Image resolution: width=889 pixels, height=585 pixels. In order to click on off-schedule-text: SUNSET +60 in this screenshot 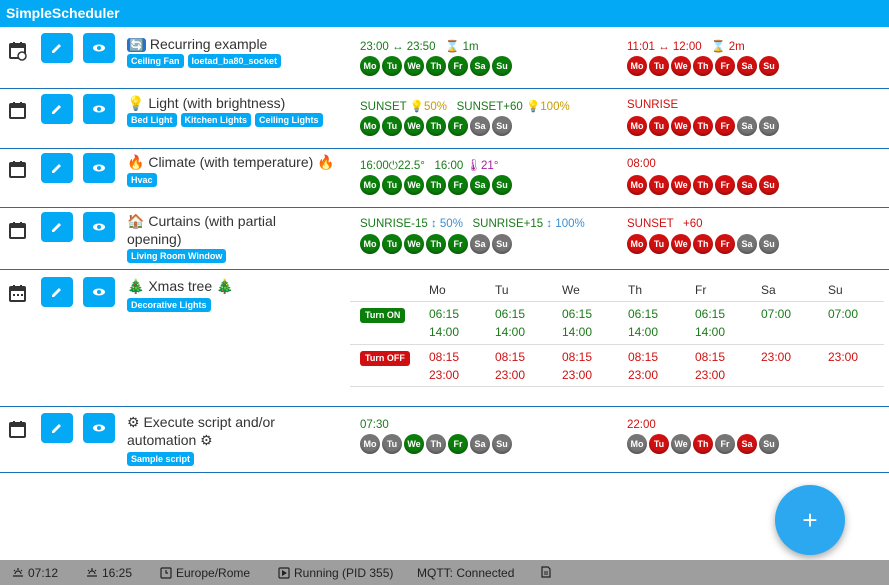, I will do `click(665, 224)`.